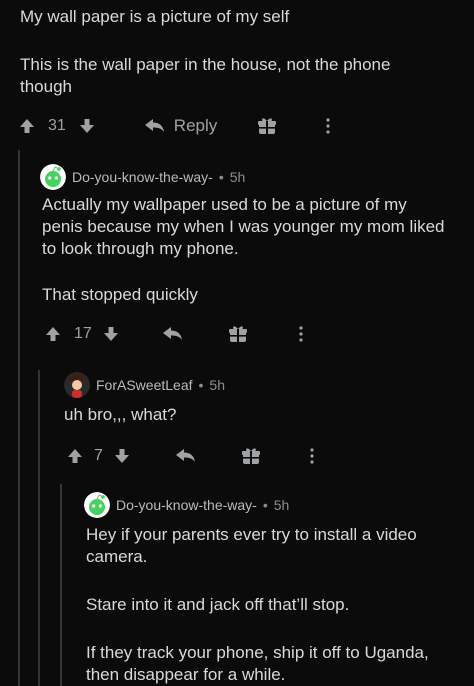 This screenshot has width=474, height=686. What do you see at coordinates (155, 16) in the screenshot?
I see `comment-text: My wall paper is a picture of my self` at bounding box center [155, 16].